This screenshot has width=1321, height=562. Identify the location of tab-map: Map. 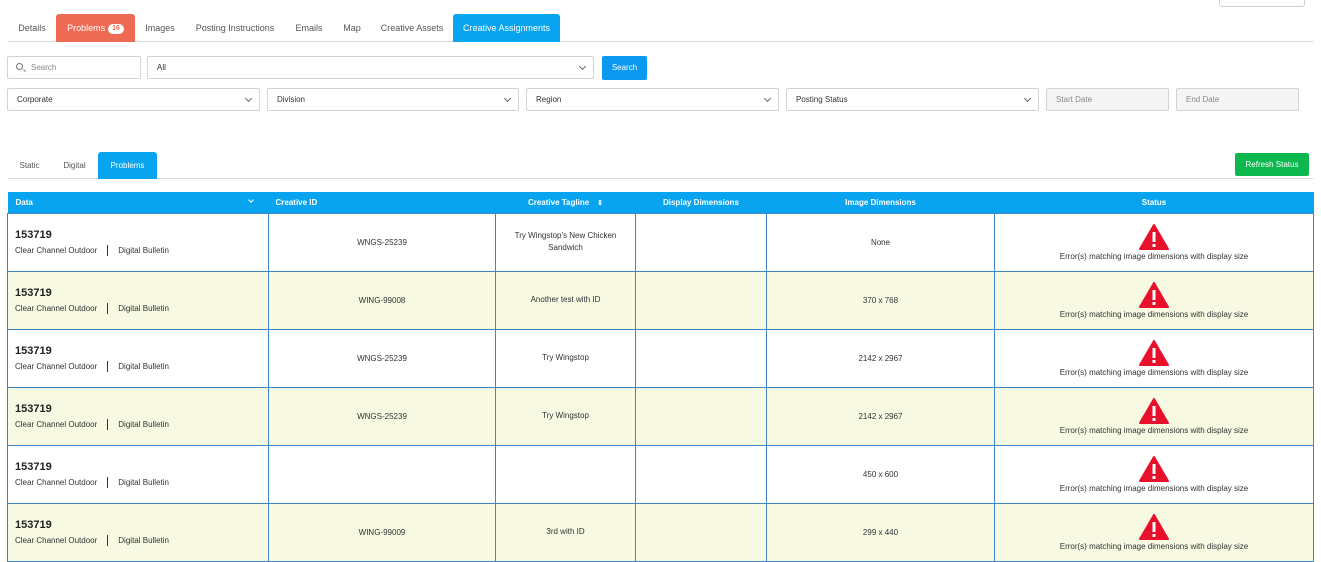
(352, 28).